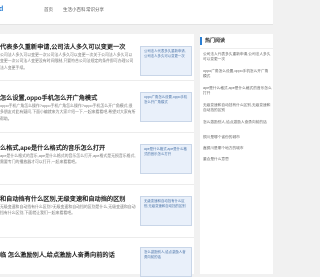 This screenshot has width=320, height=277. What do you see at coordinates (48, 10) in the screenshot?
I see `nav-home: 首页` at bounding box center [48, 10].